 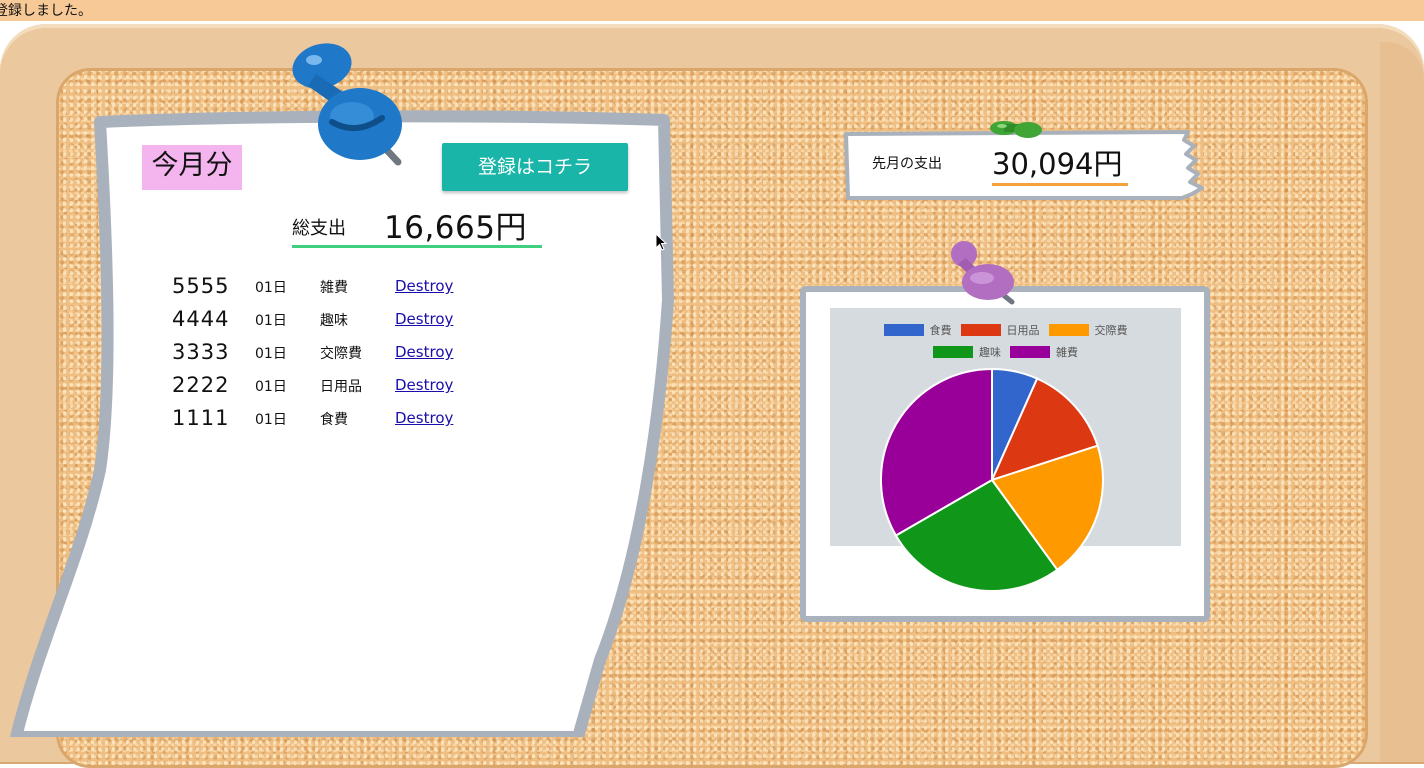 I want to click on expense-row: 4444 01日 趣味 Destroy, so click(x=342, y=321).